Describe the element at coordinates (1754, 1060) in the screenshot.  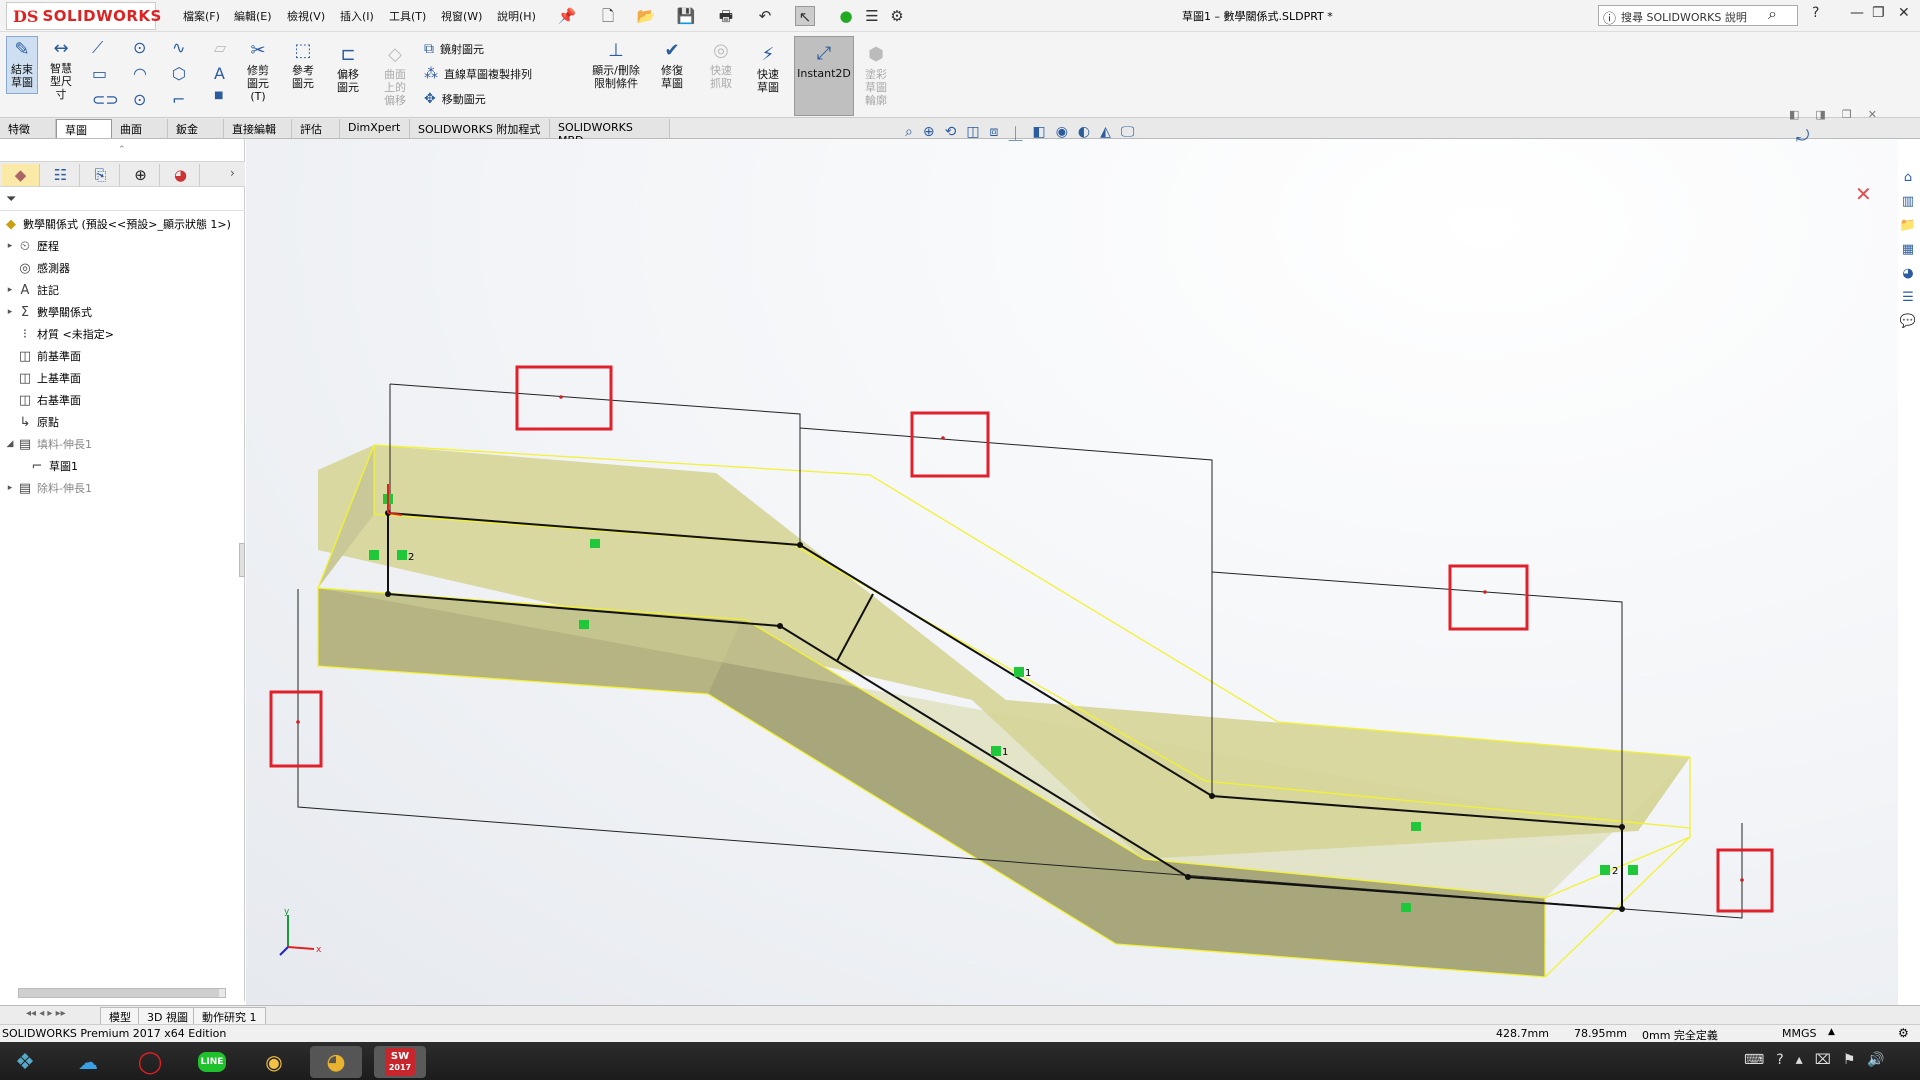
I see `keyboard-tray-icon: ⌨` at that location.